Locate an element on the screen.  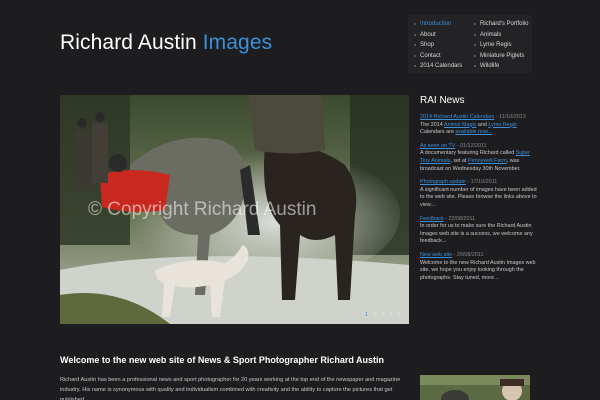
nav-item-shop: Shop is located at coordinates (438, 45).